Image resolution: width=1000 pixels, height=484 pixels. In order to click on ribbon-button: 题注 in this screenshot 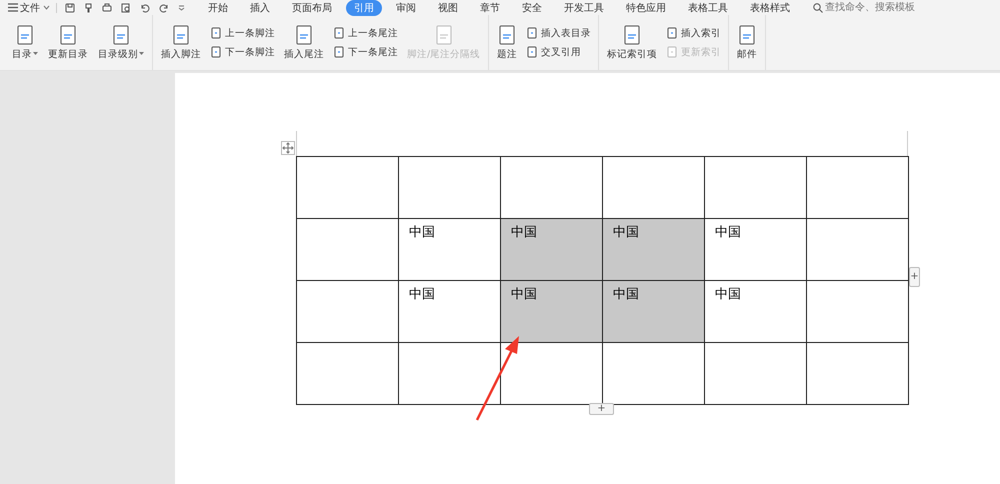, I will do `click(507, 42)`.